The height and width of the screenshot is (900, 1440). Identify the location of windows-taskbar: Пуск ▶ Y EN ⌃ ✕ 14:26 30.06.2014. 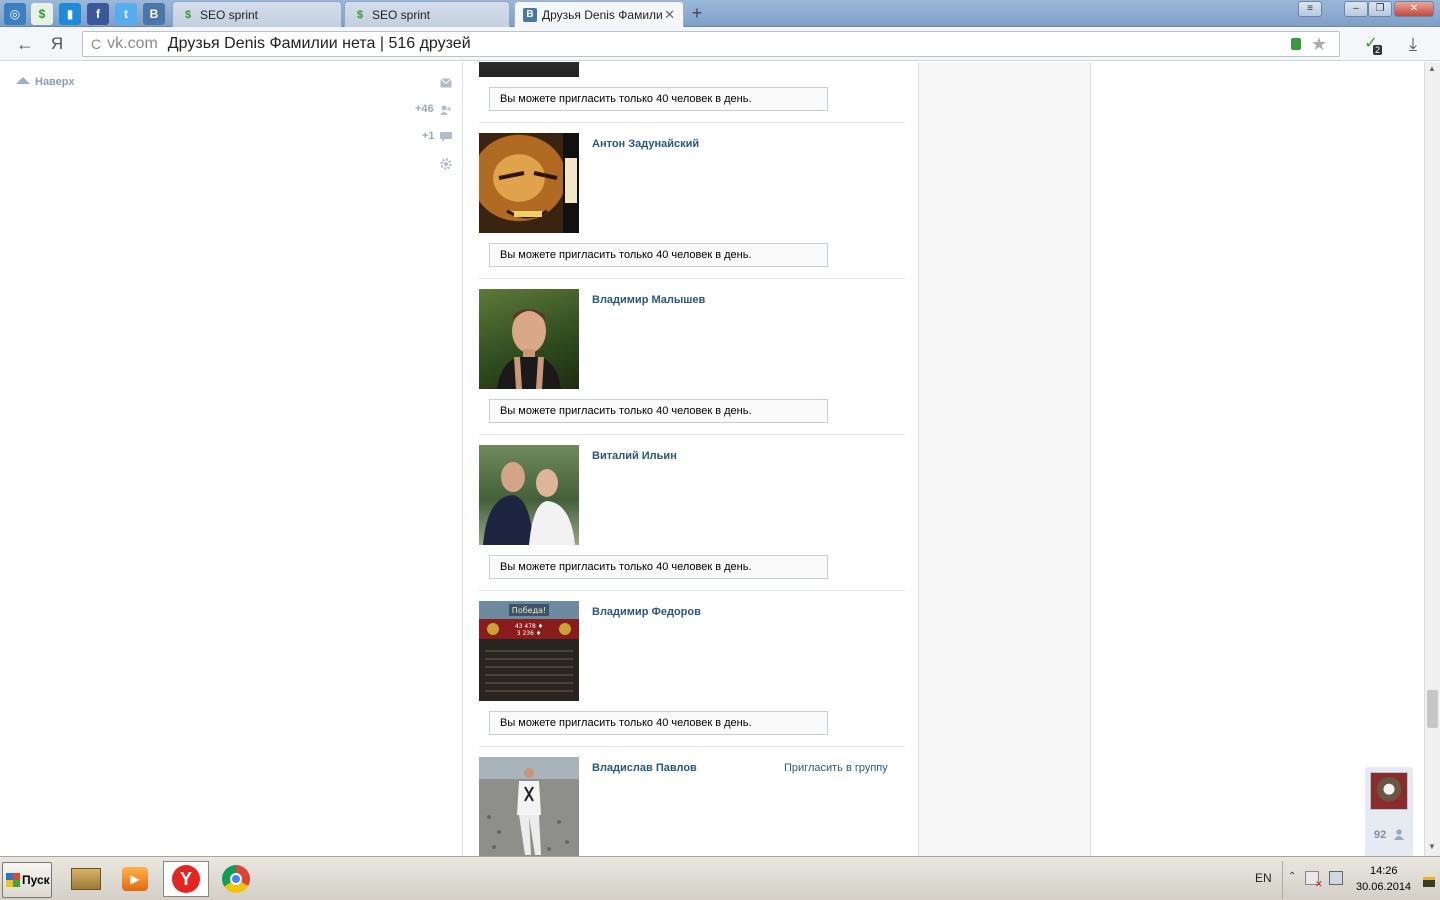
(720, 878).